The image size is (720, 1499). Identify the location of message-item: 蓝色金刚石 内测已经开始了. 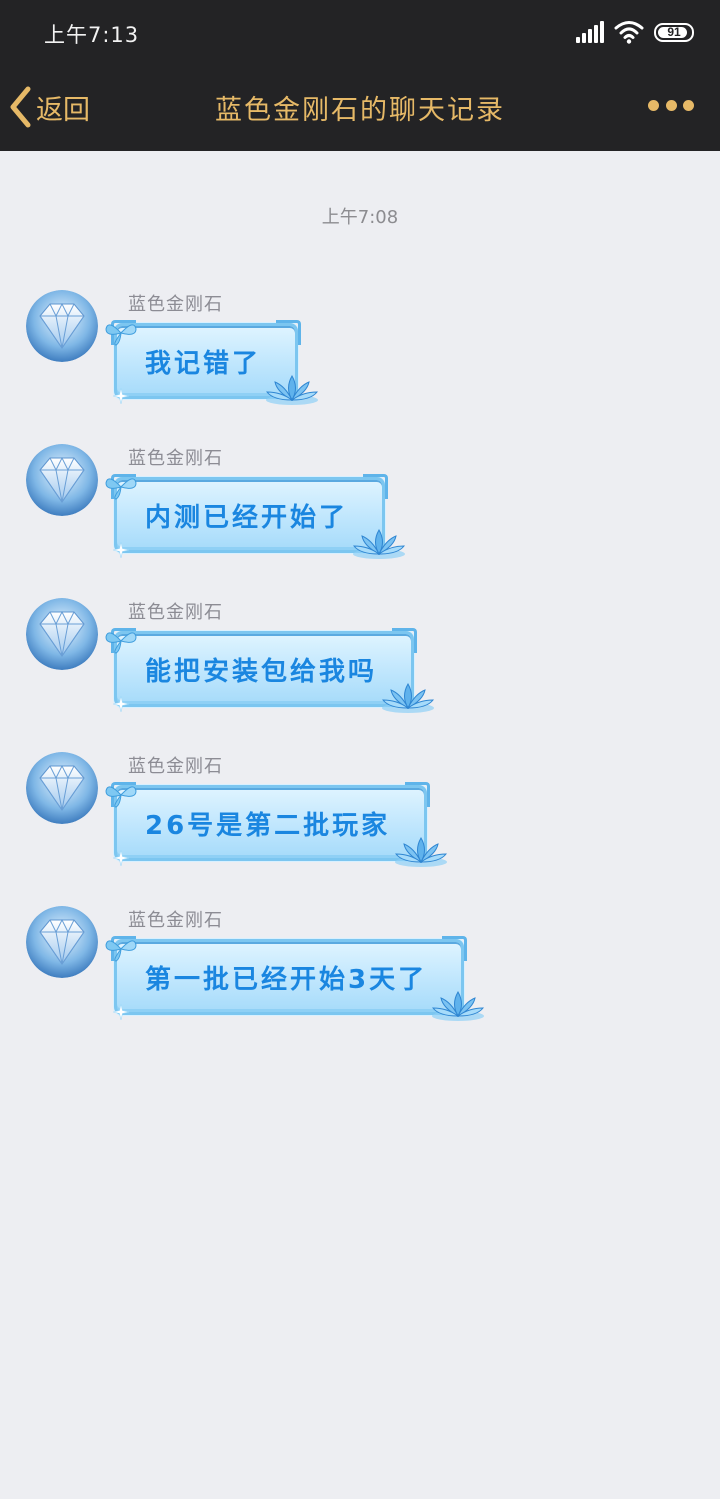
(360, 516).